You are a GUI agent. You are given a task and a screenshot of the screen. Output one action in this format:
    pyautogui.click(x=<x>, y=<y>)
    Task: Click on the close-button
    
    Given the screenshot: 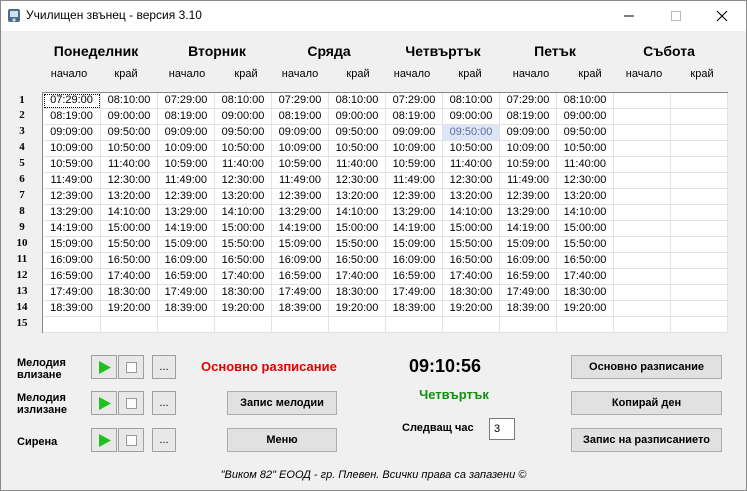 What is the action you would take?
    pyautogui.click(x=722, y=16)
    